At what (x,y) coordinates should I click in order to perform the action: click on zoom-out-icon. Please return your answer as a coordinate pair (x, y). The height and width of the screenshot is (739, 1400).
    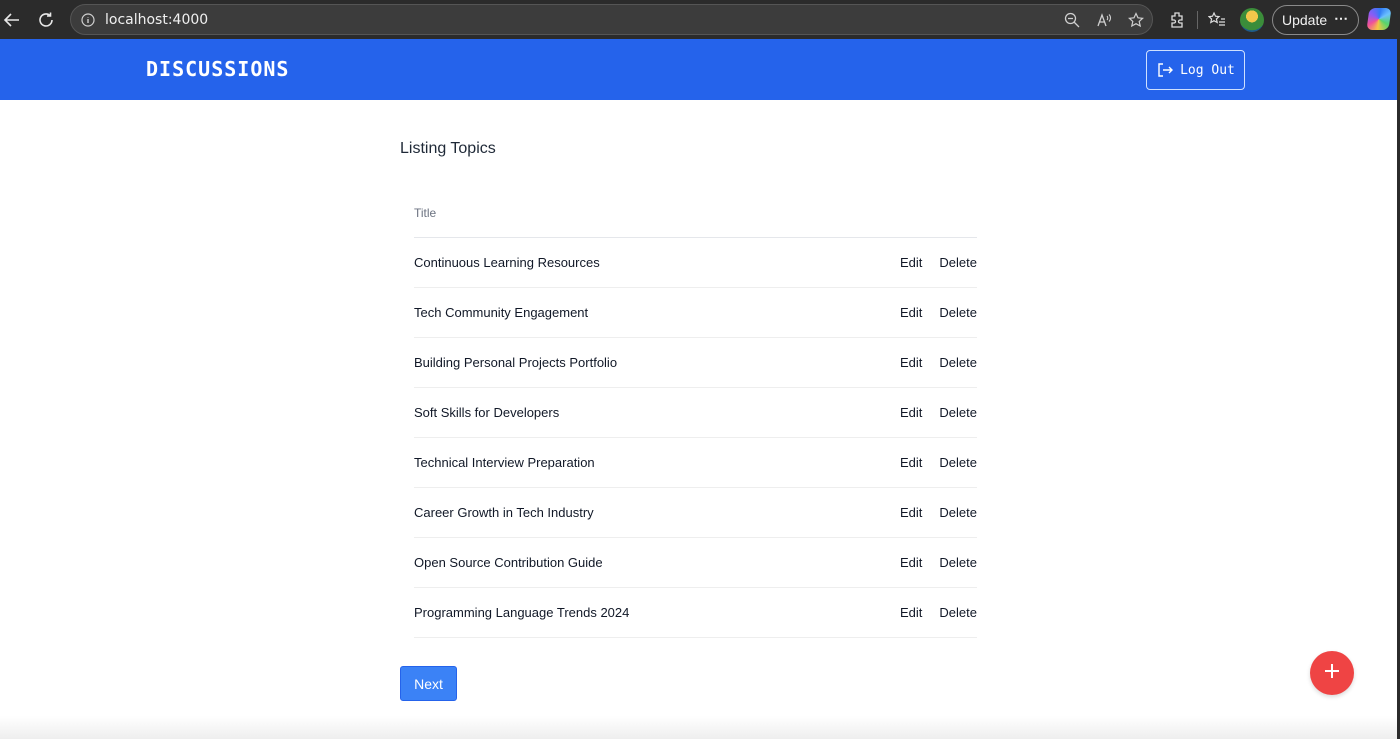
    Looking at the image, I should click on (1072, 20).